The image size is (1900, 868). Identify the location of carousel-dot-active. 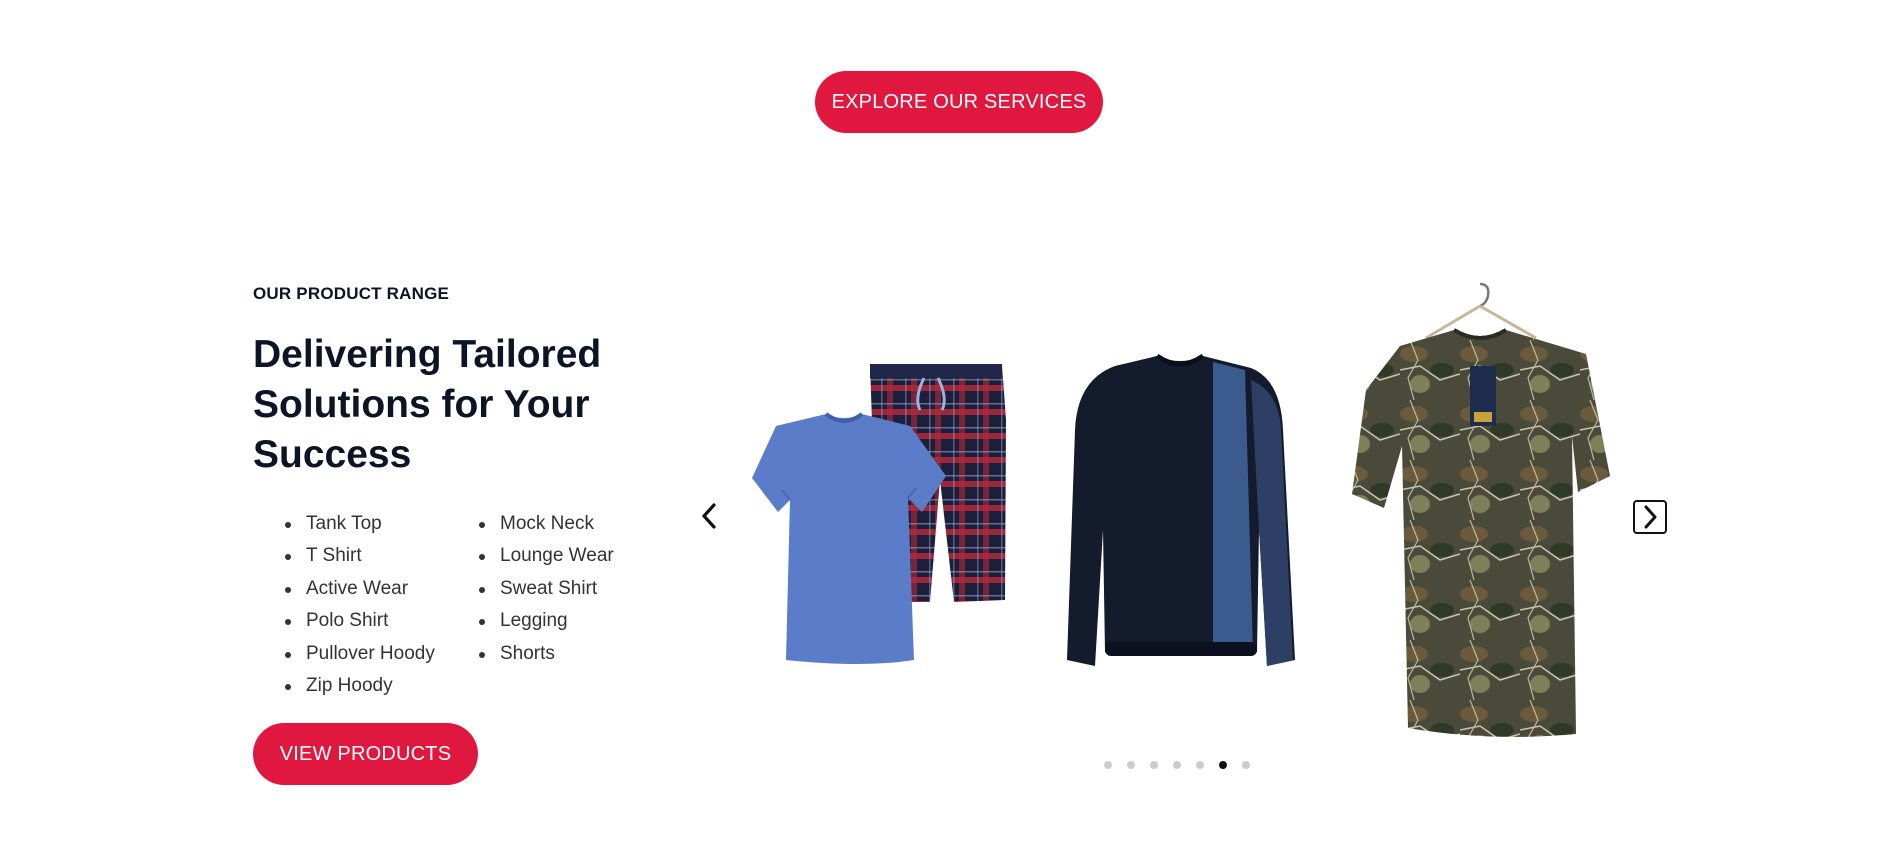
(1223, 765).